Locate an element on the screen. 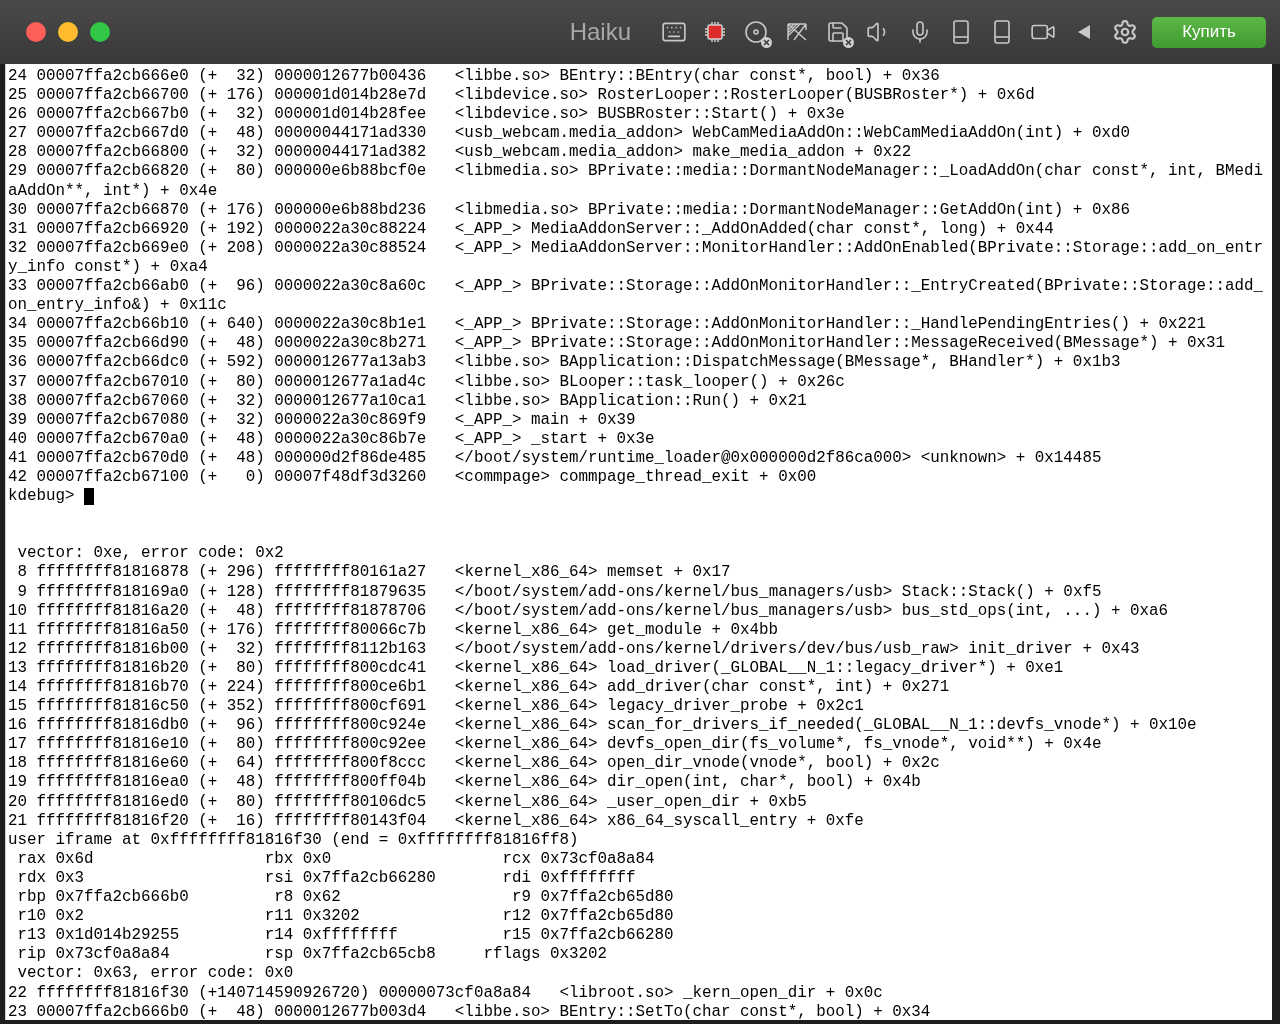 The image size is (1280, 1024). terminal-line: 23 00007ffa2cb666b0 (+ 48) 0000012677b003d4 <libbe.so> BEntry::SetTo(char const*, bool) + 0x34 is located at coordinates (470, 1011).